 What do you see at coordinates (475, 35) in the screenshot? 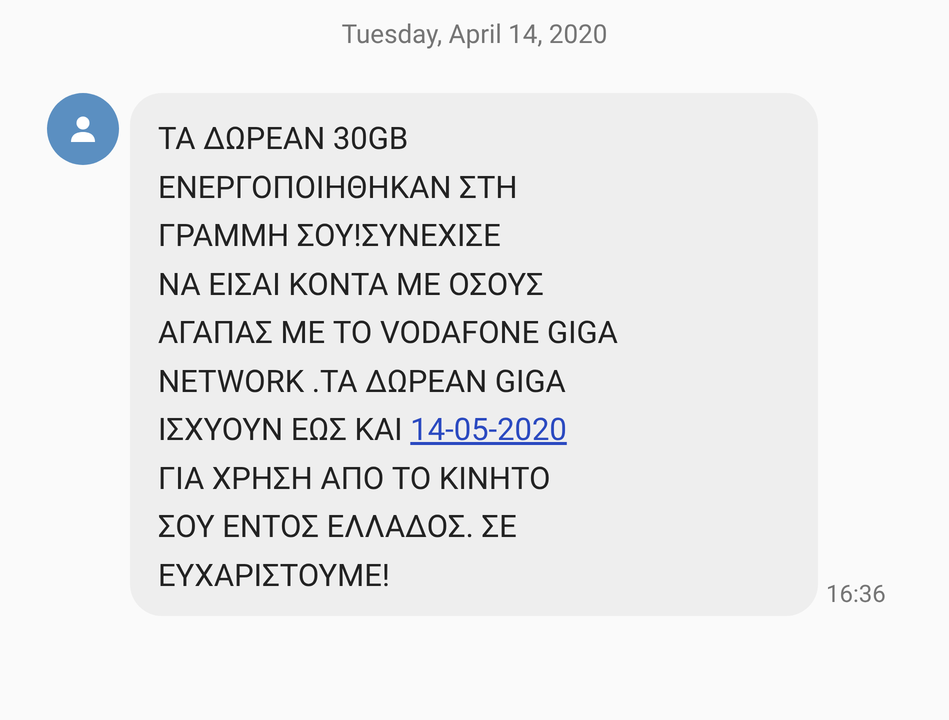
I see `date-header: Tuesday, April 14, 2020` at bounding box center [475, 35].